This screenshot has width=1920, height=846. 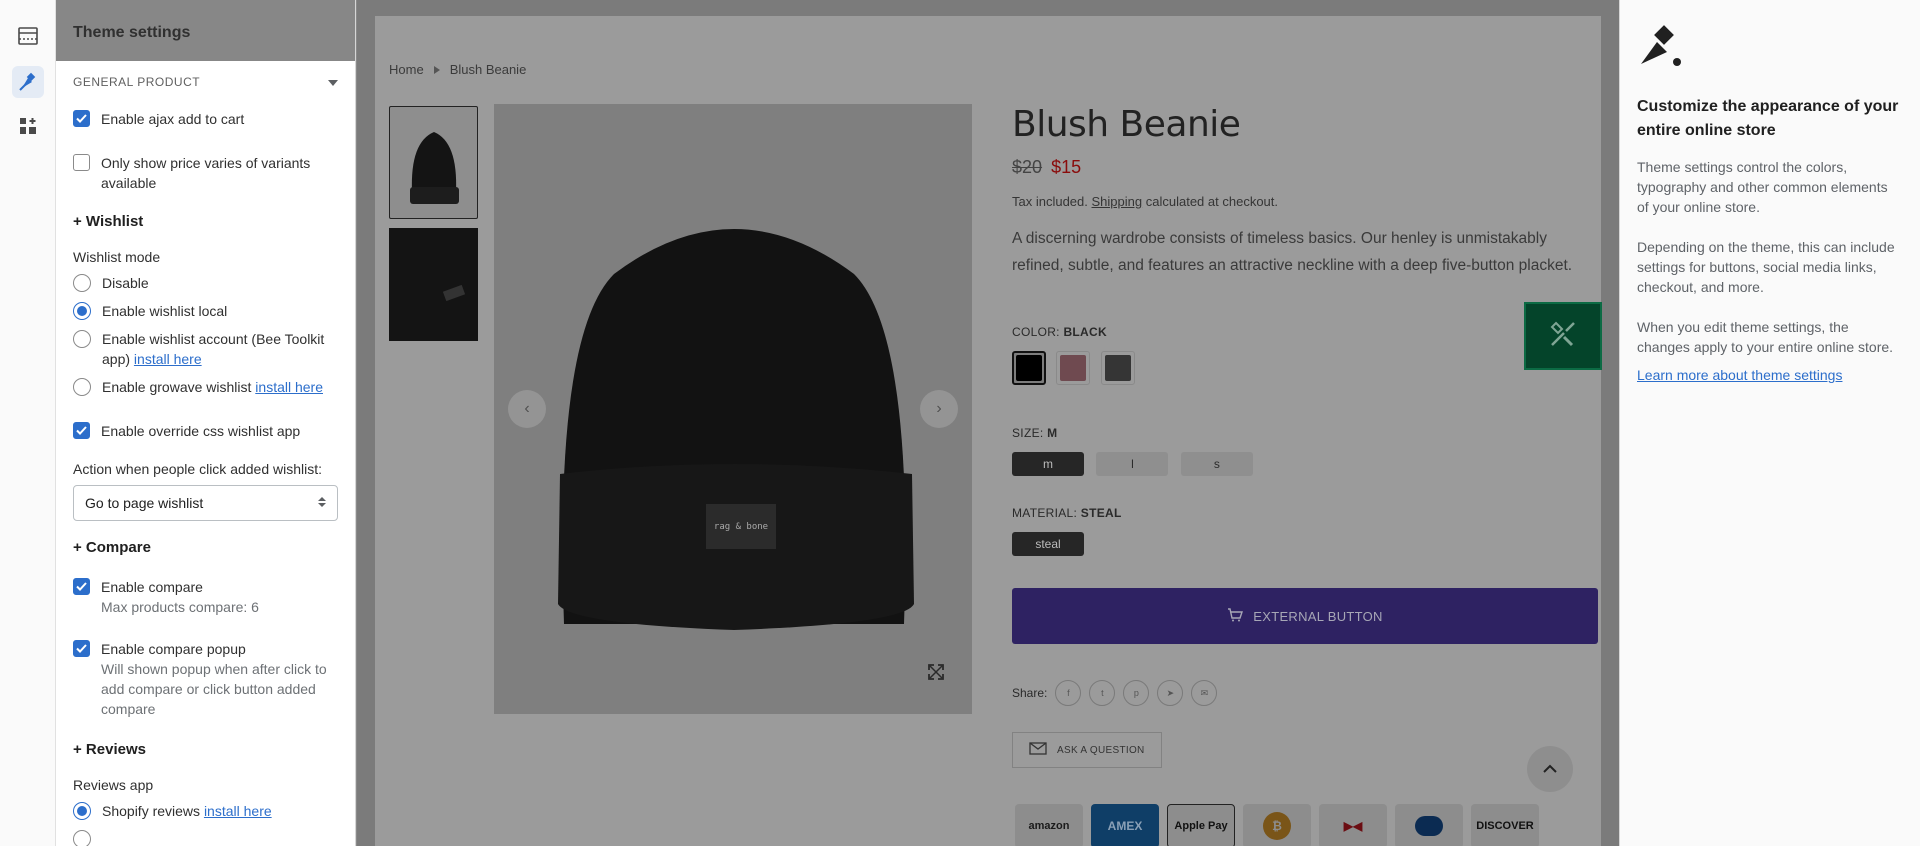 What do you see at coordinates (28, 36) in the screenshot?
I see `sections-icon` at bounding box center [28, 36].